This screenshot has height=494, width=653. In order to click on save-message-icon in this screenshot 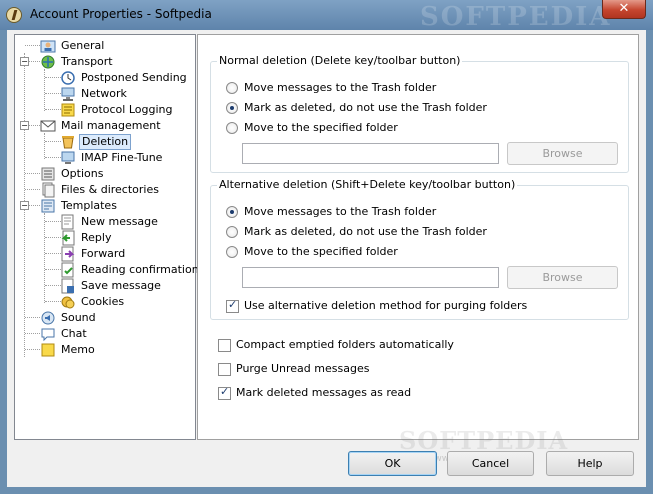, I will do `click(67, 286)`.